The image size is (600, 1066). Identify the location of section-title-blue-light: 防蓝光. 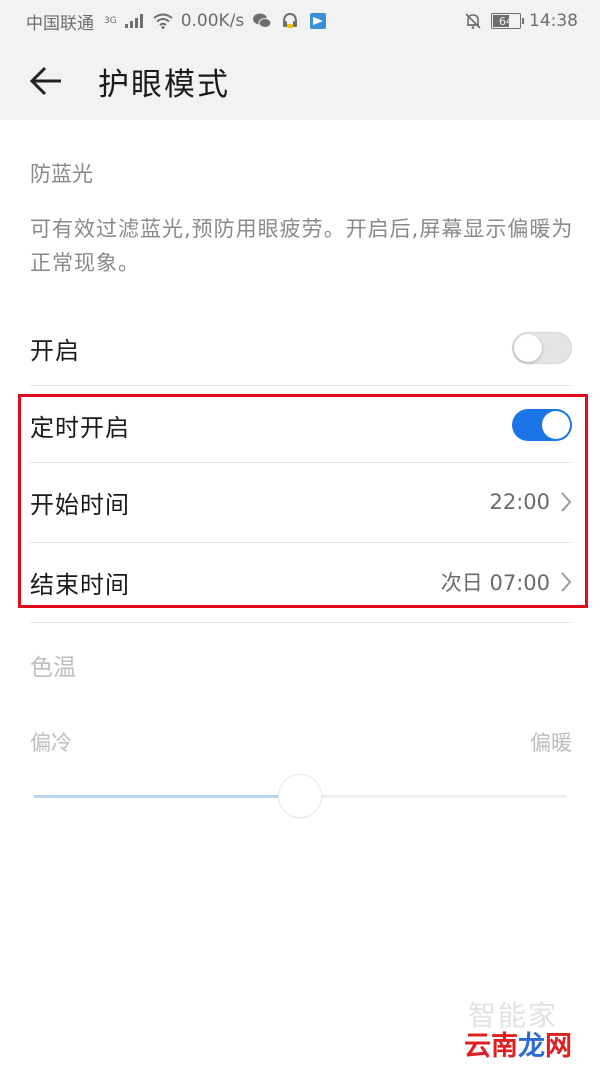
(61, 174).